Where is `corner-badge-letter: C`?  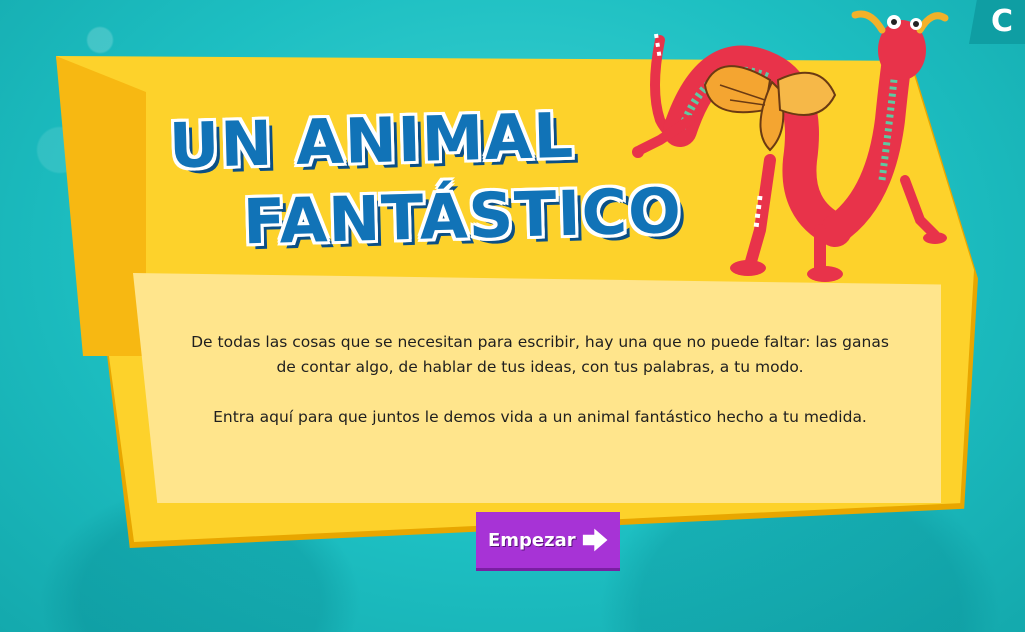
corner-badge-letter: C is located at coordinates (1002, 22).